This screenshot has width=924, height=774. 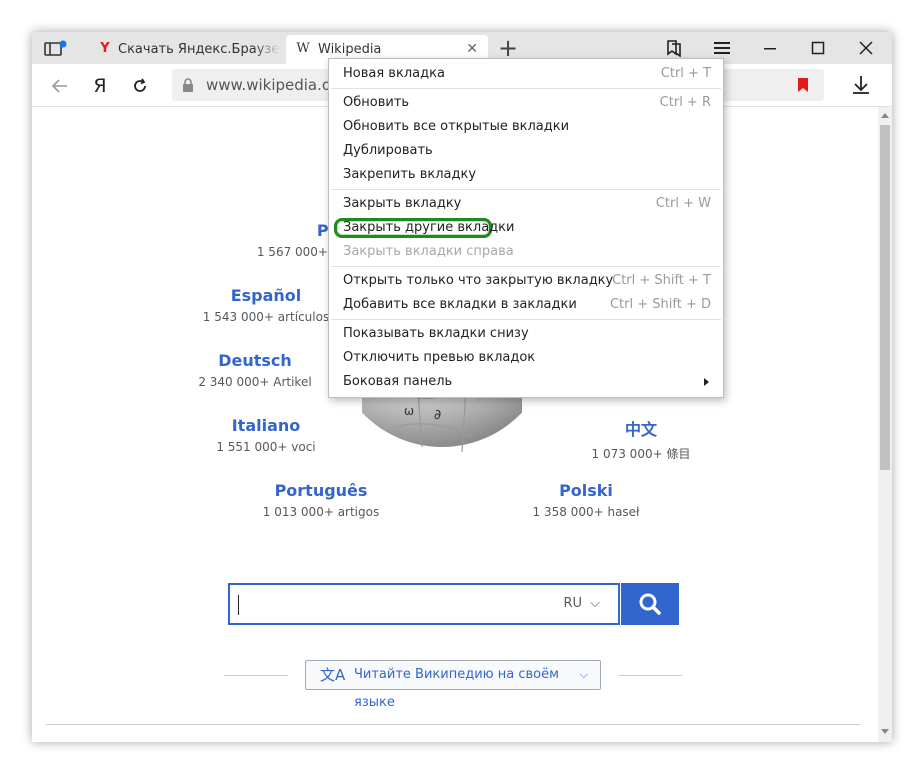 What do you see at coordinates (266, 435) in the screenshot?
I see `lang-link-italian: Italiano 1 551 000+ voci` at bounding box center [266, 435].